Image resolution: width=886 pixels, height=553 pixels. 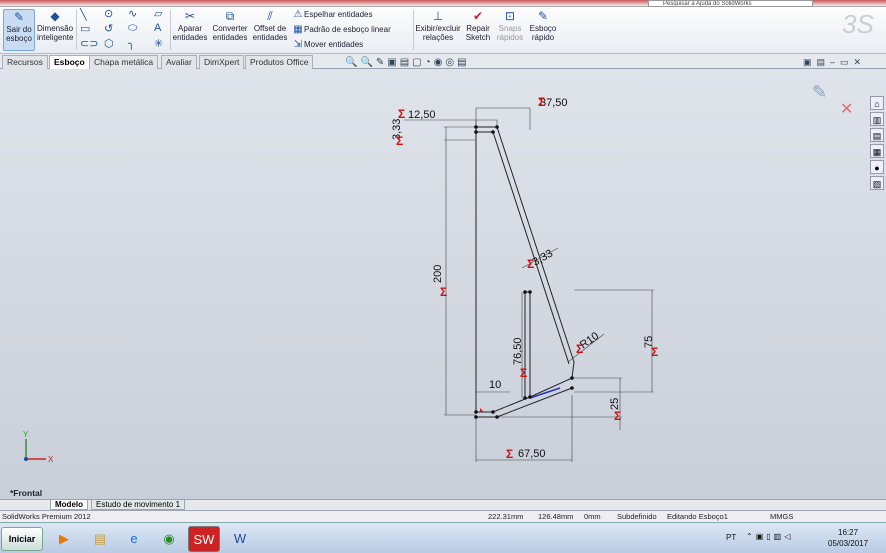 I want to click on smart-dimension-icon: ◆, so click(x=55, y=16).